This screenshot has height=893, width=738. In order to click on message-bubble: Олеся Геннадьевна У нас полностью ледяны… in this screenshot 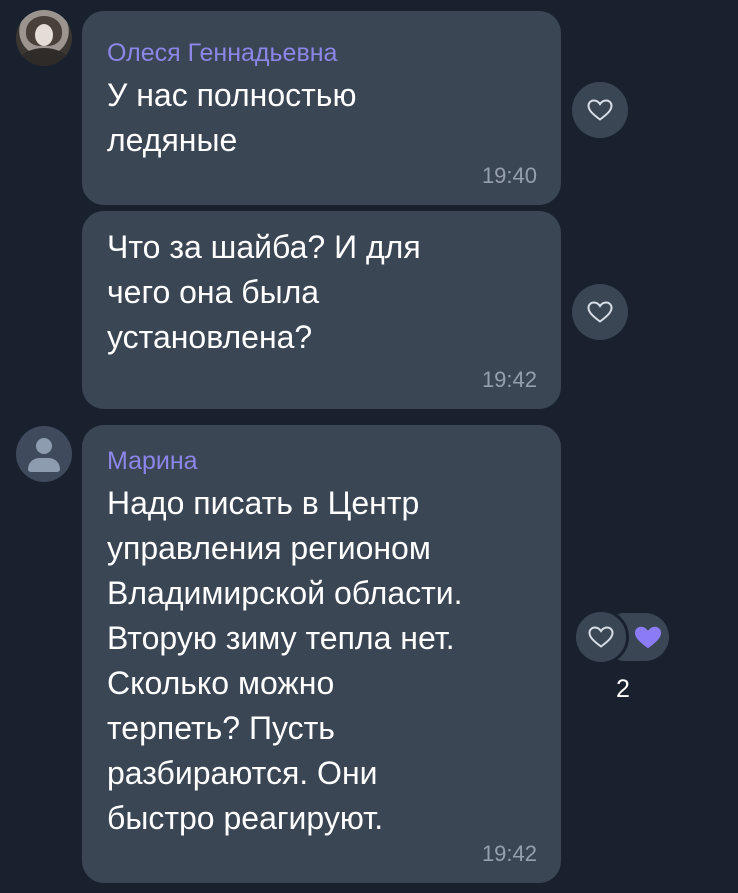, I will do `click(321, 108)`.